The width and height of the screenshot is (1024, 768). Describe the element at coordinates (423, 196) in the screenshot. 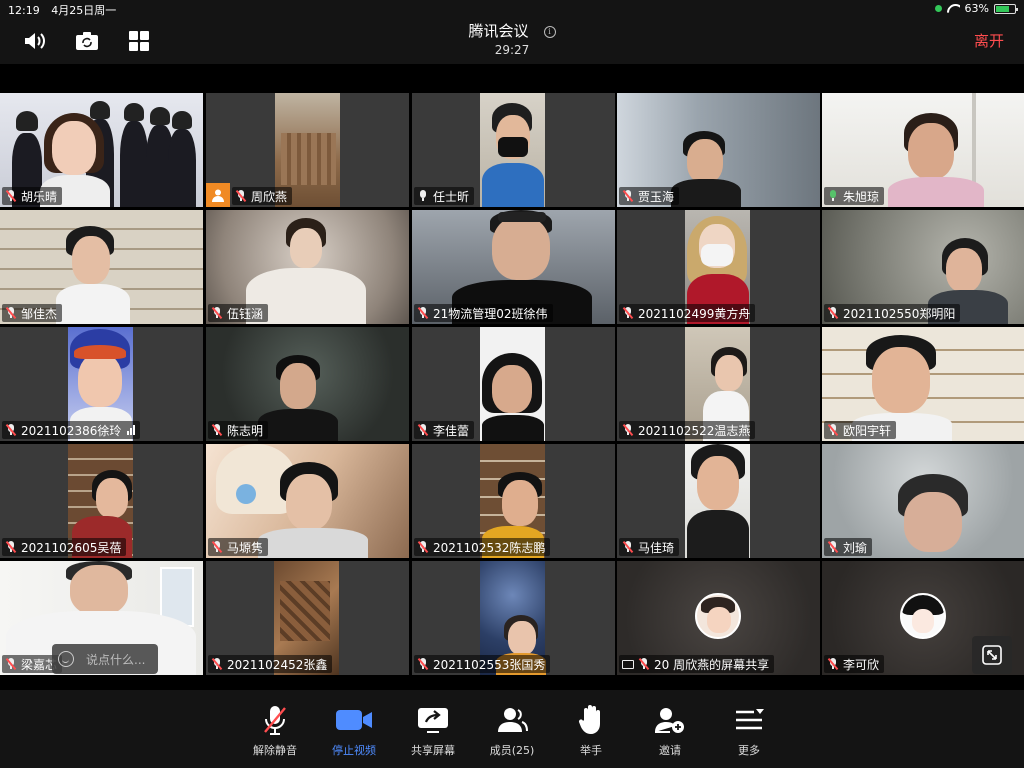

I see `mic-on-icon` at that location.